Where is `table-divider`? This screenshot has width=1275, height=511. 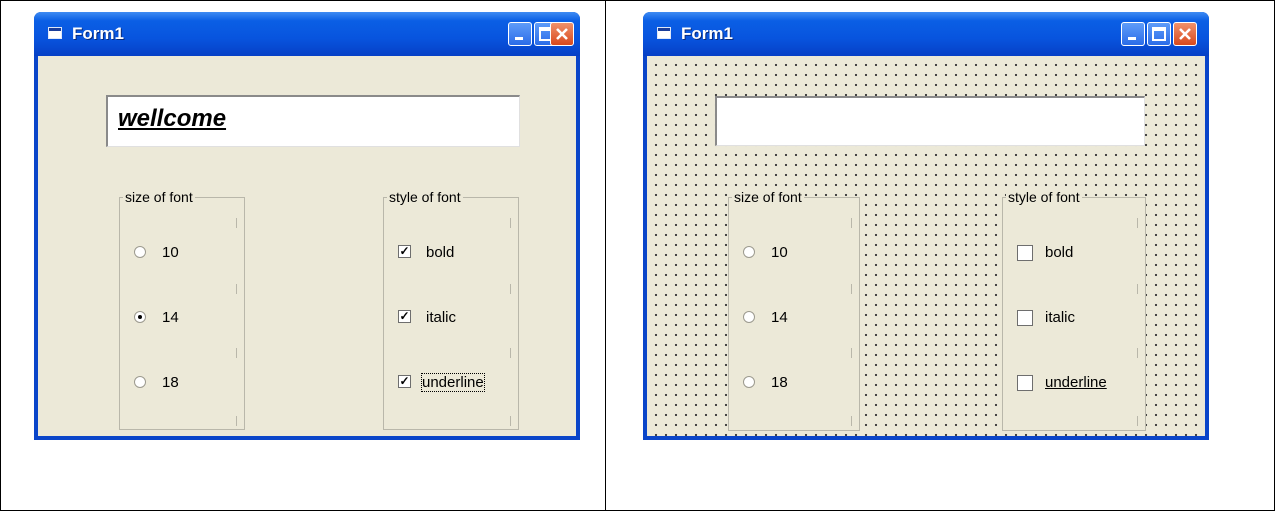
table-divider is located at coordinates (605, 255).